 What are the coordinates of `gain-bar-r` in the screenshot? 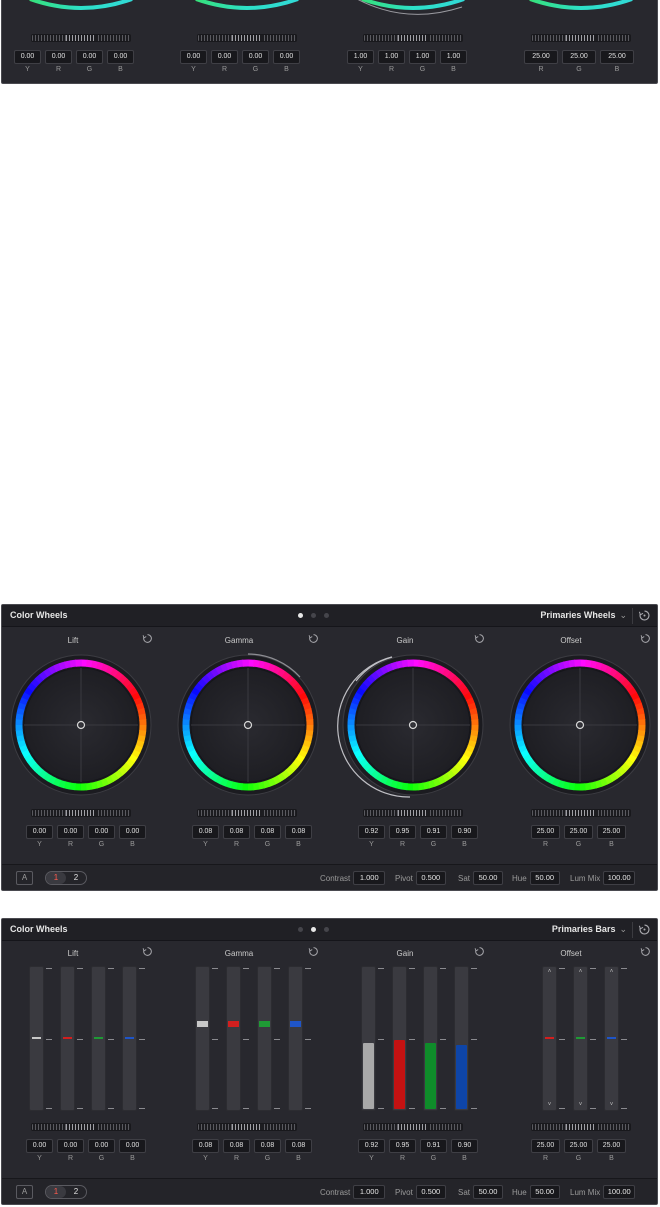 It's located at (403, 1038).